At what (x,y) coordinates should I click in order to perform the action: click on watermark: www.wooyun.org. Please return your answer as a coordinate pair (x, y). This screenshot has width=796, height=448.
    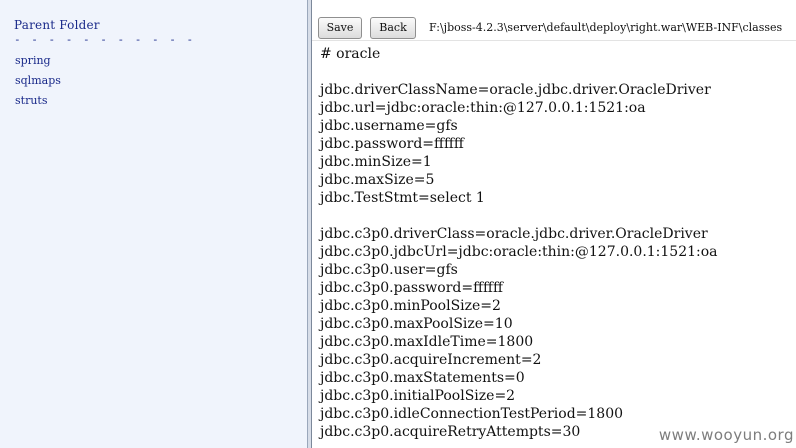
    Looking at the image, I should click on (726, 435).